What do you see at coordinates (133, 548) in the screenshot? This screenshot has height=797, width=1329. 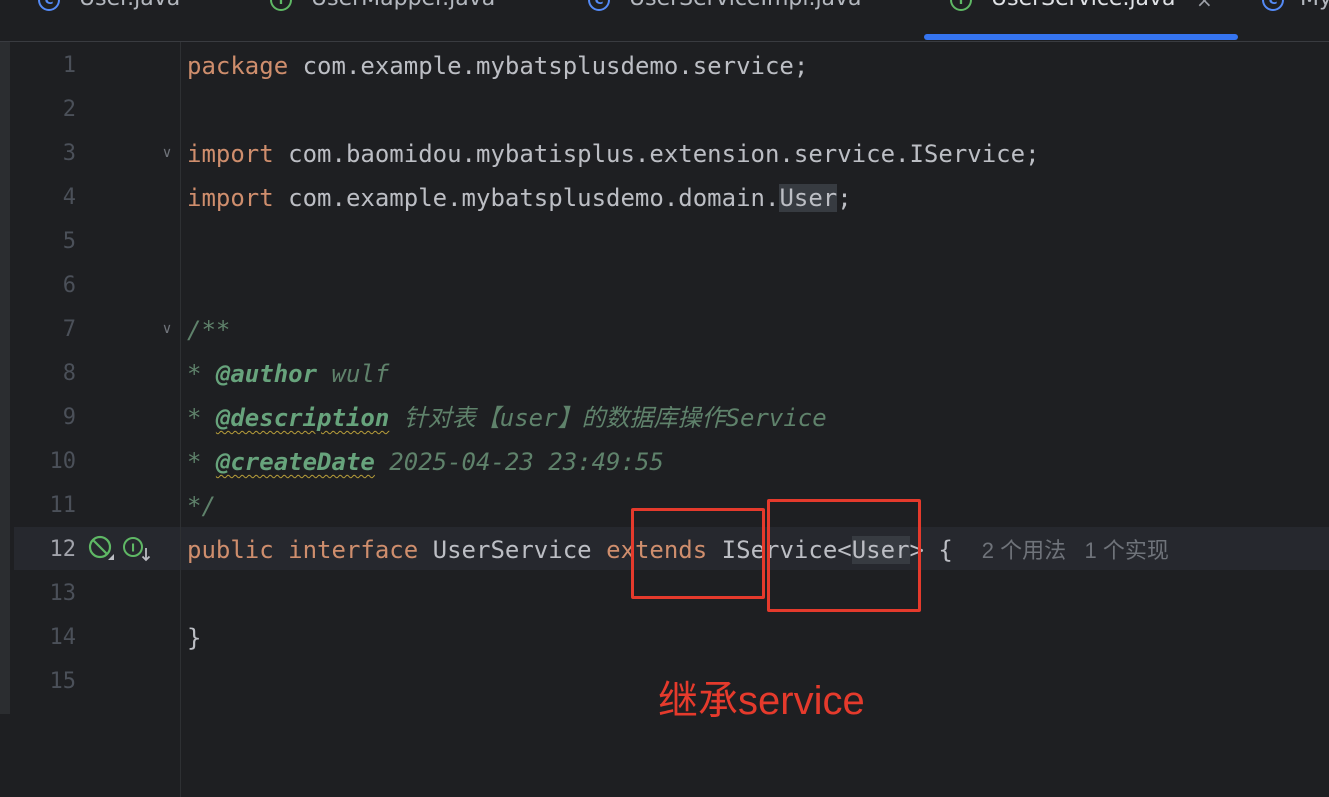 I see `svg-text: I` at bounding box center [133, 548].